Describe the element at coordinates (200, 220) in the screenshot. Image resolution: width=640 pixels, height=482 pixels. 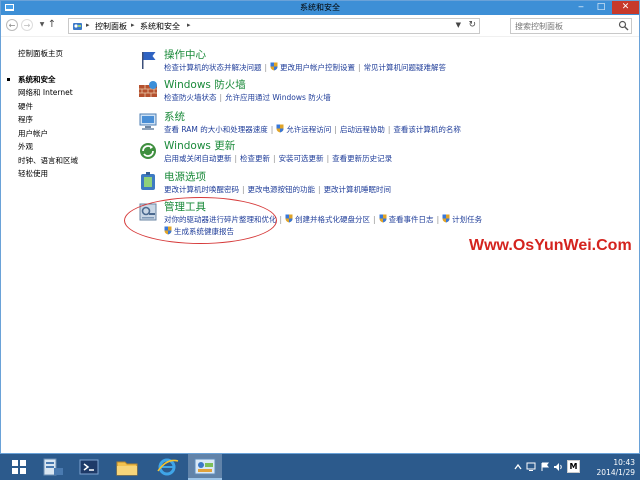
I see `highlight-circle` at that location.